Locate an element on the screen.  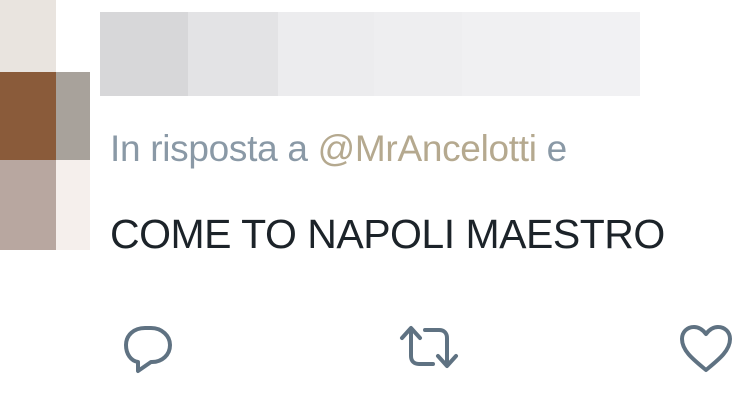
like-button is located at coordinates (706, 348).